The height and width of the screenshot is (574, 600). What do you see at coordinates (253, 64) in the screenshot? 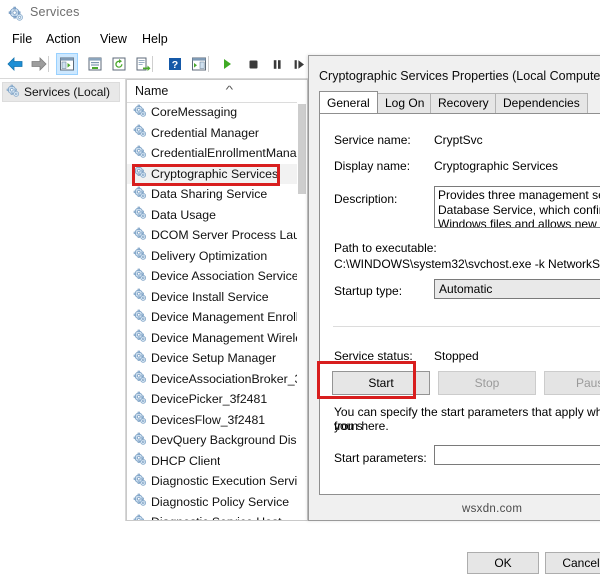
I see `stop-icon` at bounding box center [253, 64].